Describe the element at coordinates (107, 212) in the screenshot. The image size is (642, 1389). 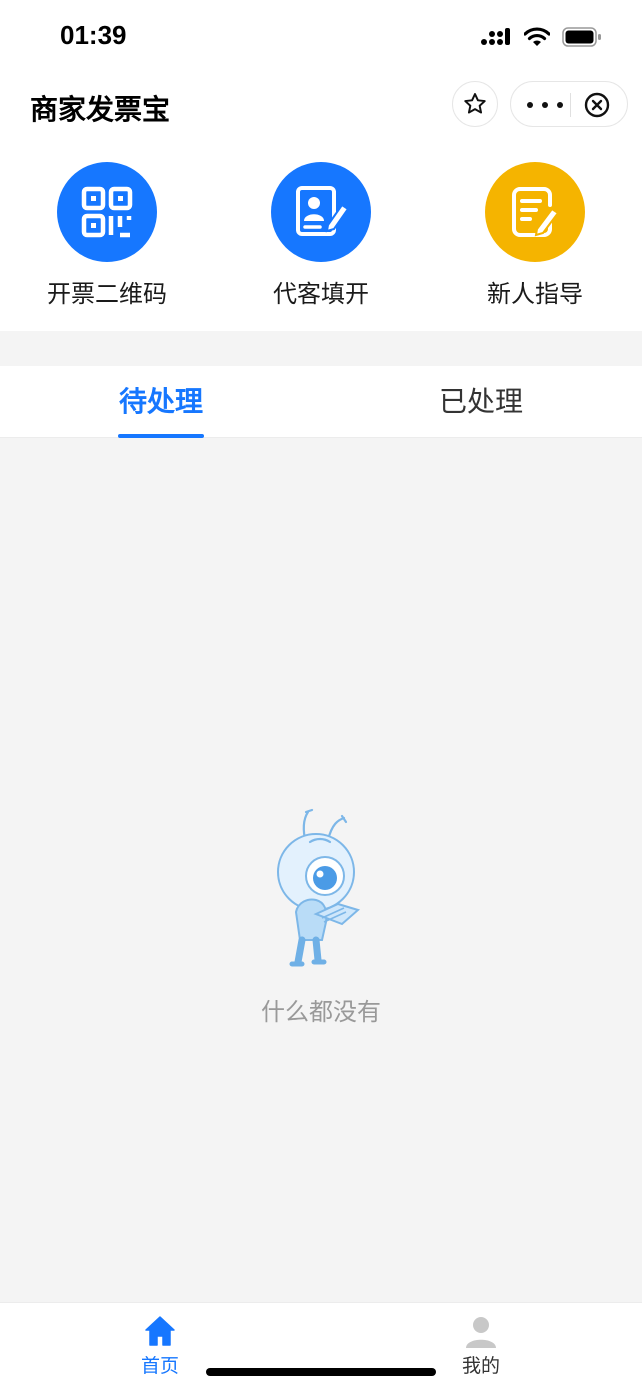
I see `qr-code-icon` at that location.